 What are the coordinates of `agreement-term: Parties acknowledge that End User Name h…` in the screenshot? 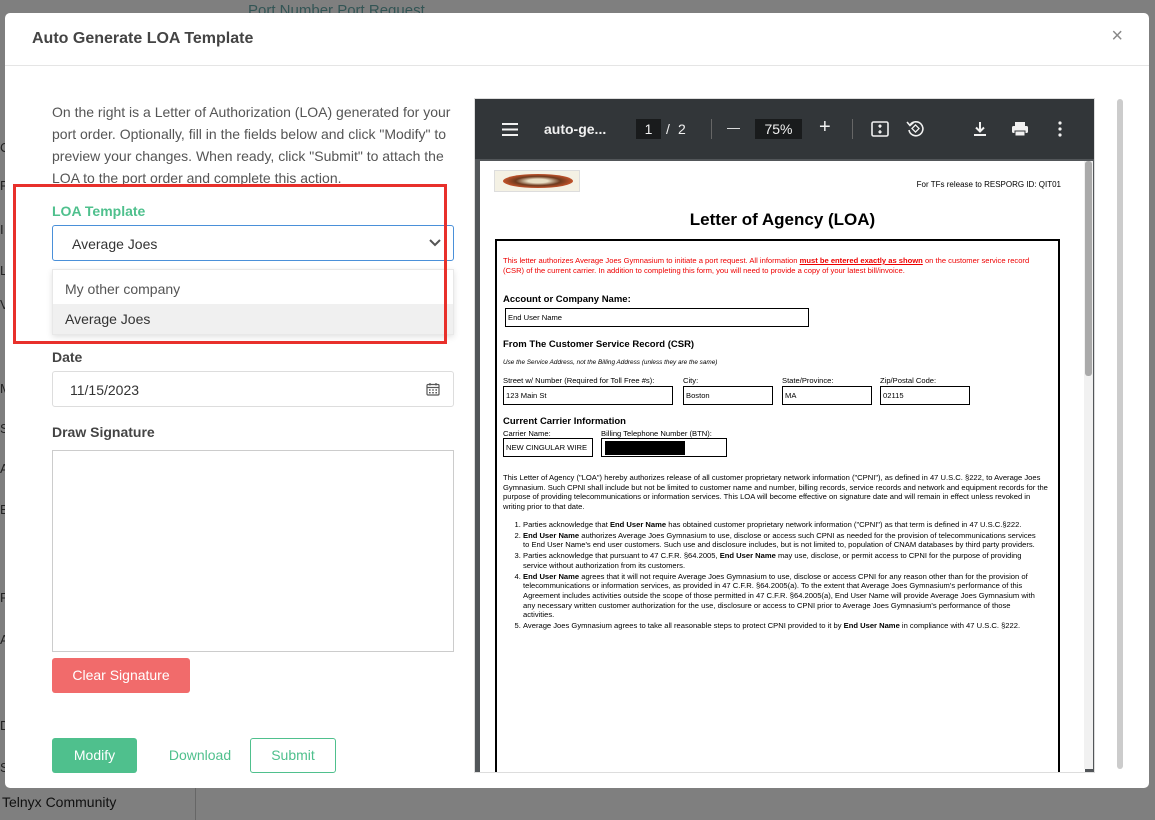 It's located at (781, 525).